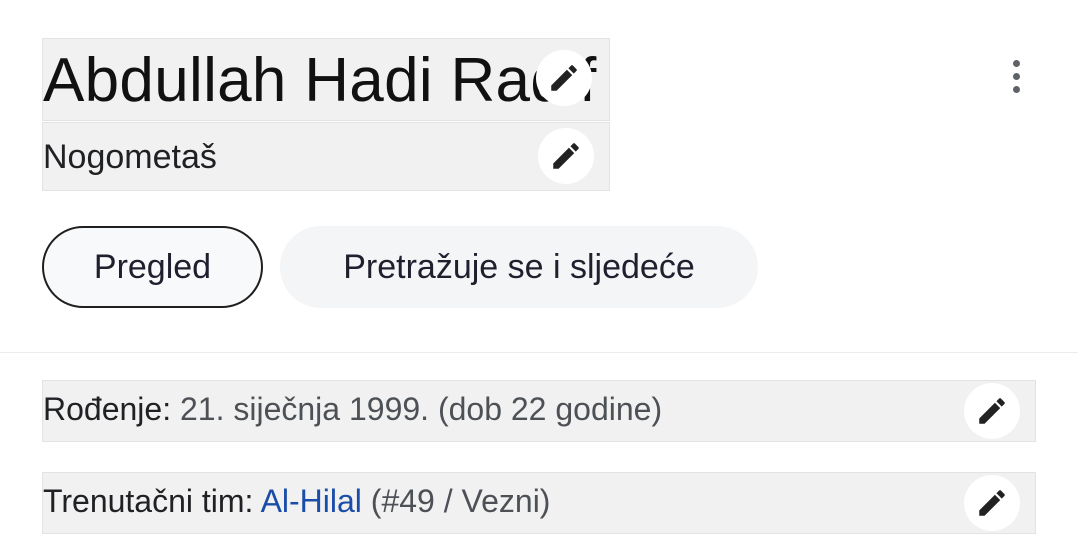  What do you see at coordinates (148, 501) in the screenshot?
I see `fact-team-label: Trenutačni tim:` at bounding box center [148, 501].